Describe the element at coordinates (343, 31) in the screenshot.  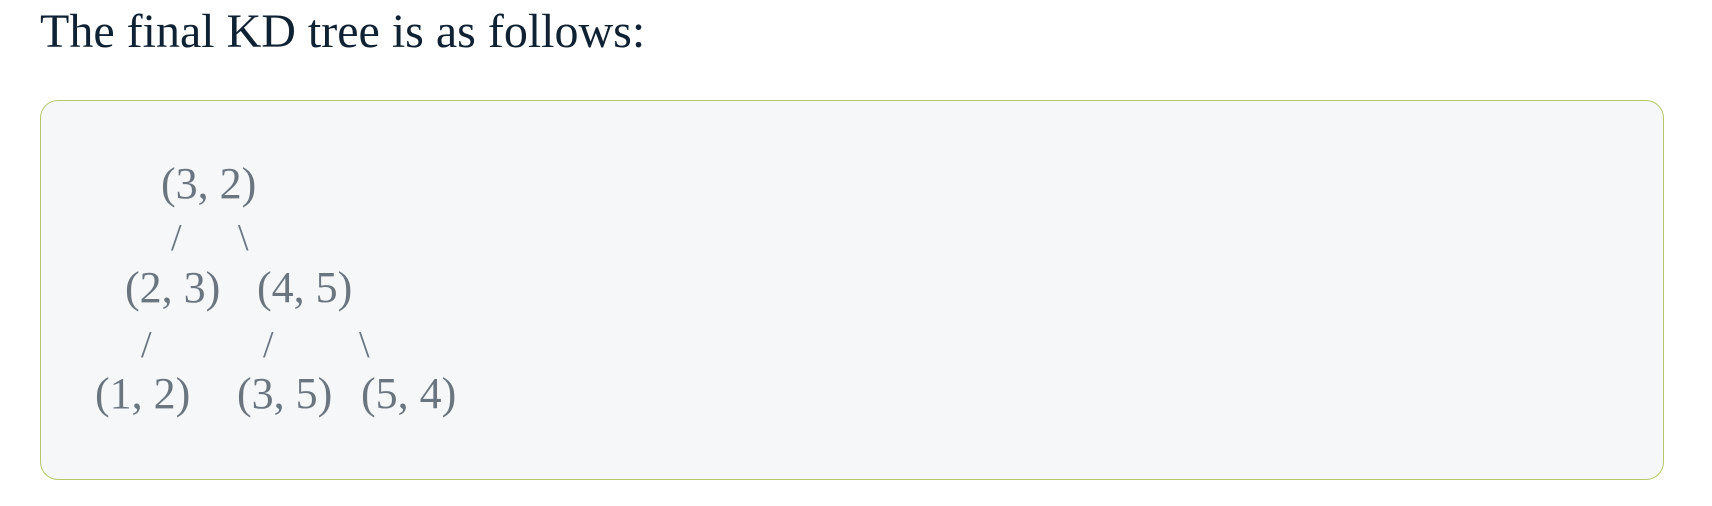
I see `page-heading: The final KD tree is as follows:` at that location.